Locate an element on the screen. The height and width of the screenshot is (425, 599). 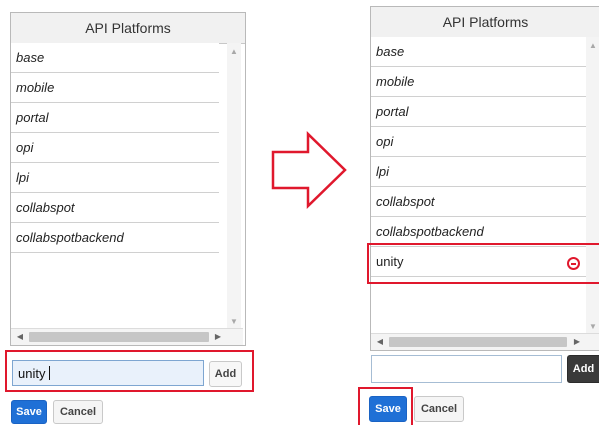
text-cursor is located at coordinates (49, 373).